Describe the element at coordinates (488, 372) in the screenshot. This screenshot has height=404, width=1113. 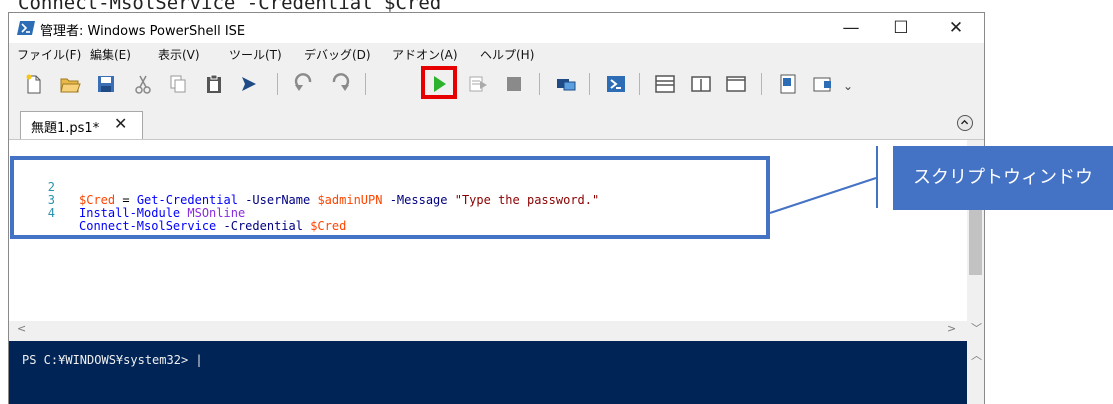
I see `console-pane: PS C:¥WINDOWS¥system32> |` at that location.